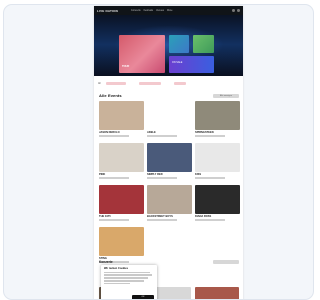 This screenshot has height=300, width=320. I want to click on event-card: BACKSTREET BOYS, so click(169, 203).